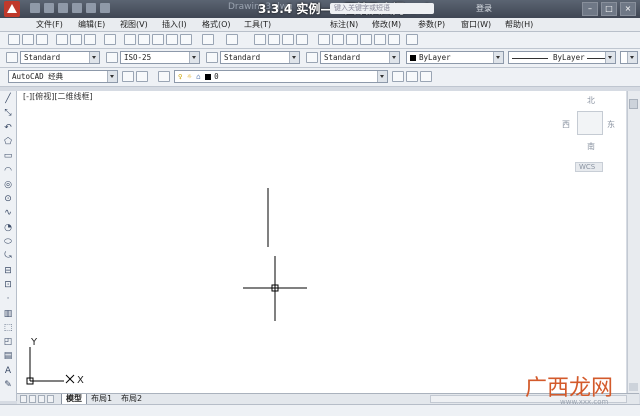  I want to click on table-style-select: Standard, so click(260, 57).